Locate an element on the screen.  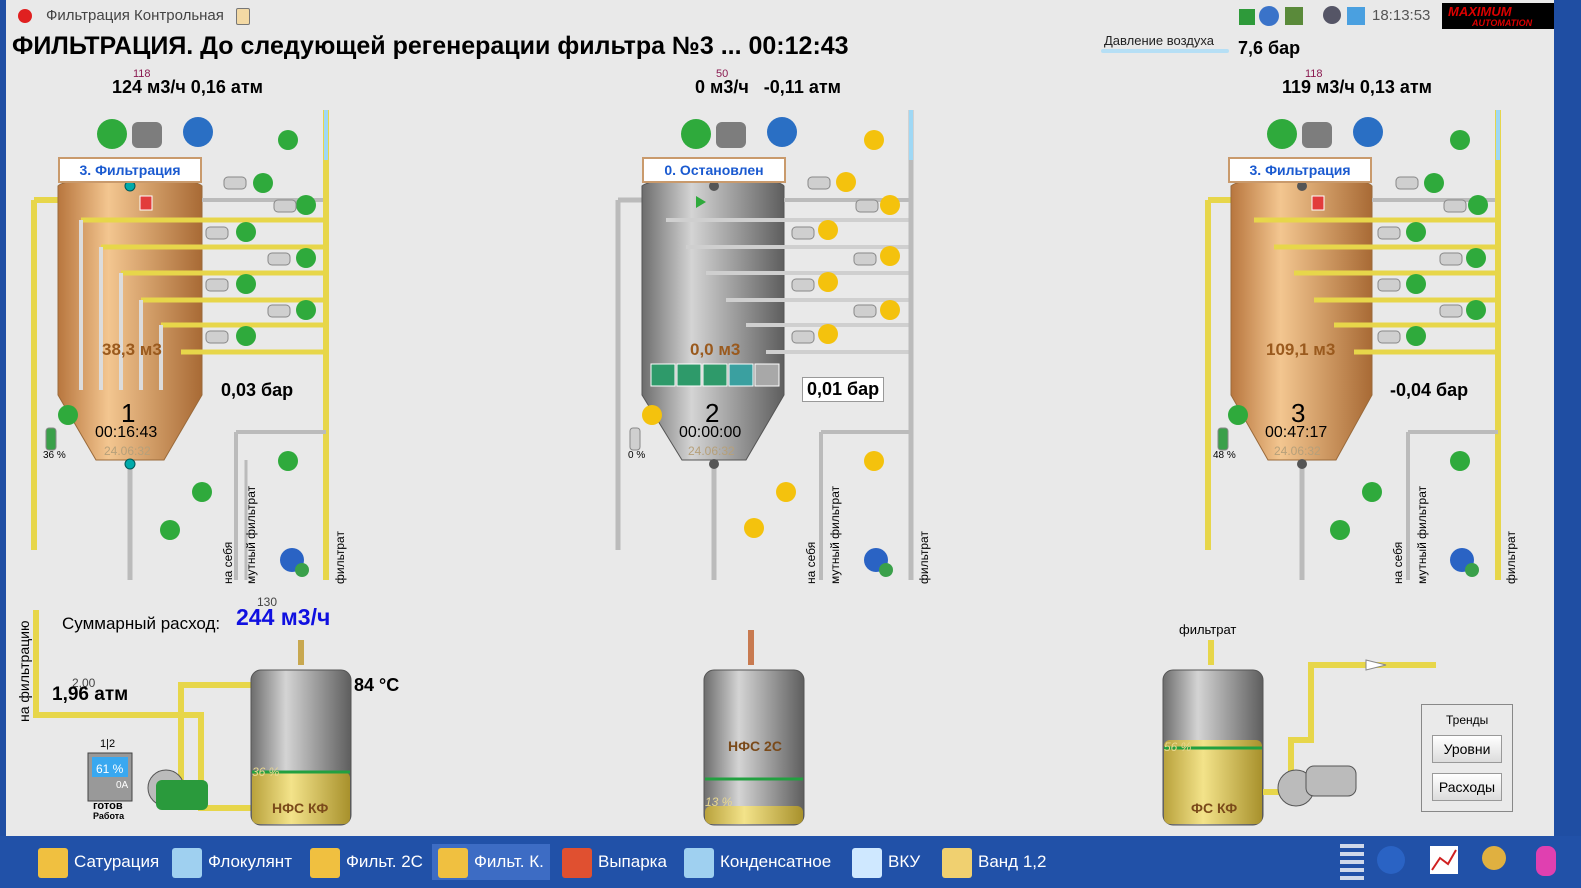
filter-1-pressure: 0,03 бар is located at coordinates (257, 390).